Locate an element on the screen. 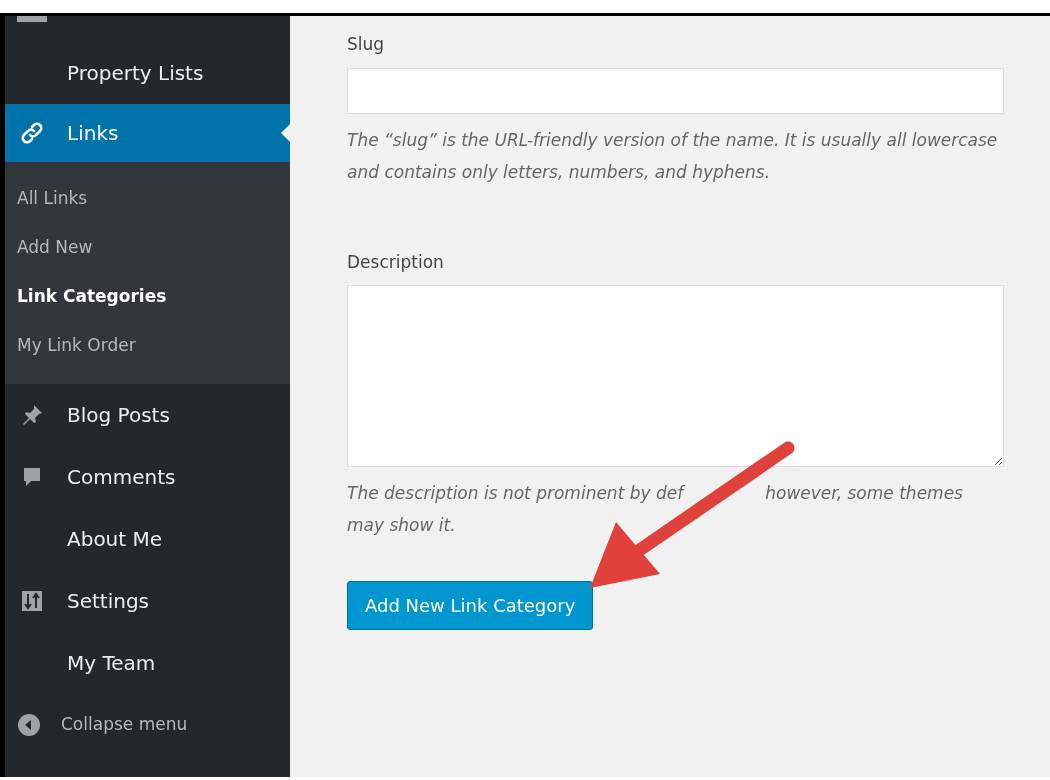 Image resolution: width=1050 pixels, height=780 pixels. help-text: however, some themes is located at coordinates (864, 493).